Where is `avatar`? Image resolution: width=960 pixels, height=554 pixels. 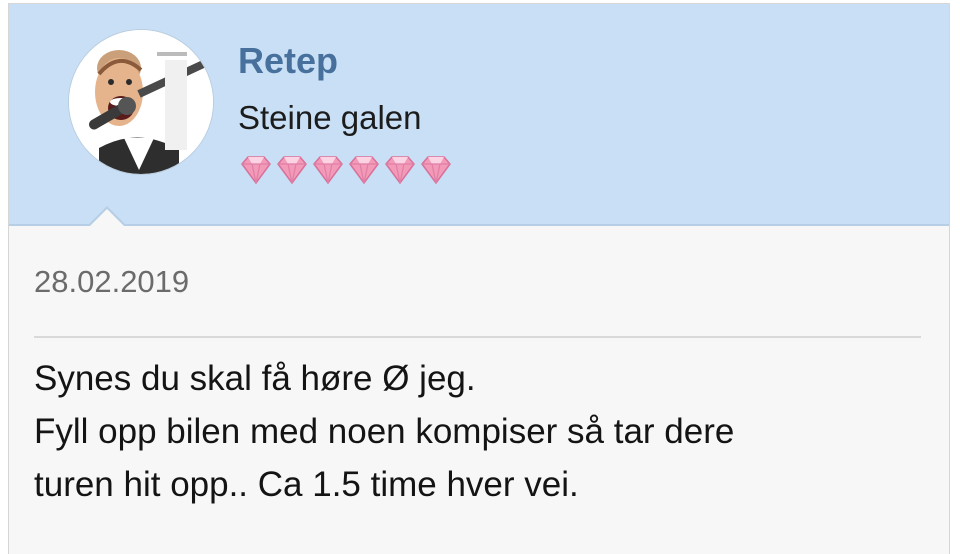 avatar is located at coordinates (141, 102).